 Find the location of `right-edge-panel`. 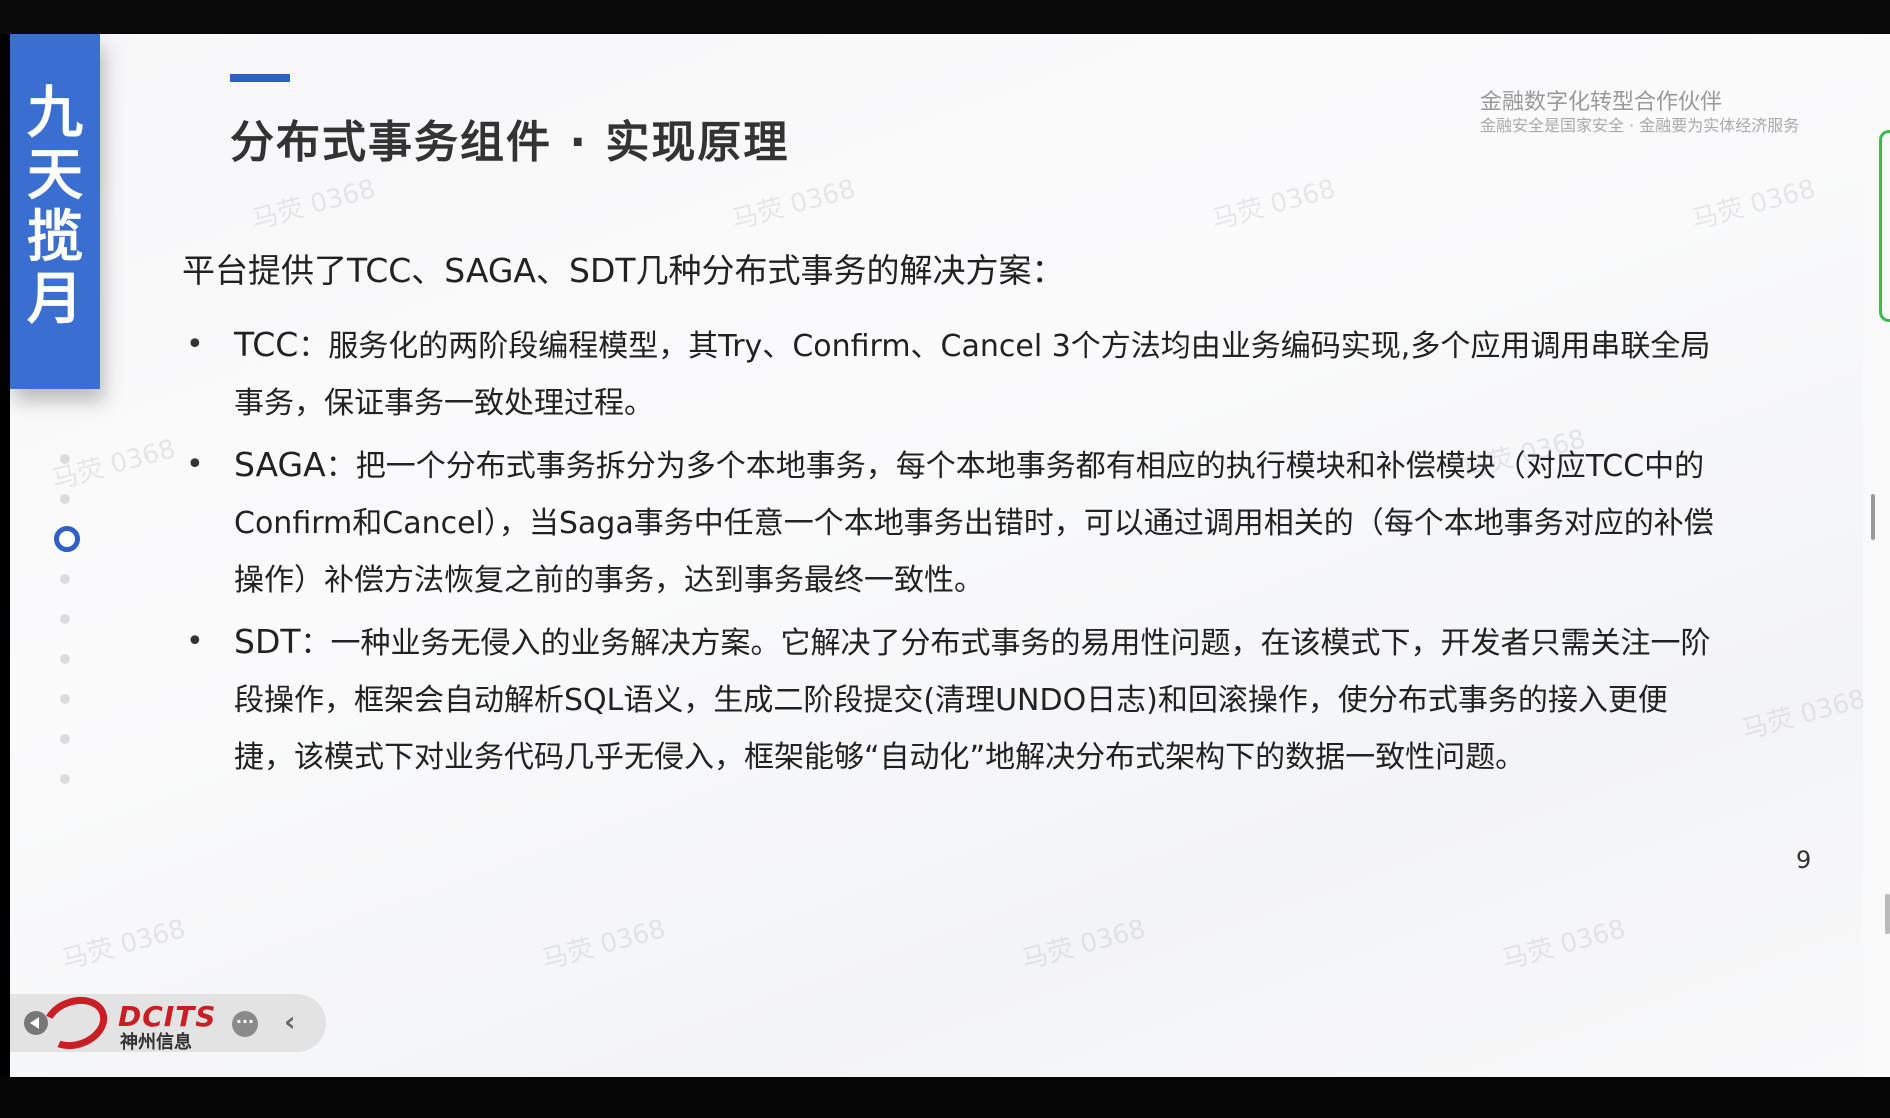

right-edge-panel is located at coordinates (1876, 555).